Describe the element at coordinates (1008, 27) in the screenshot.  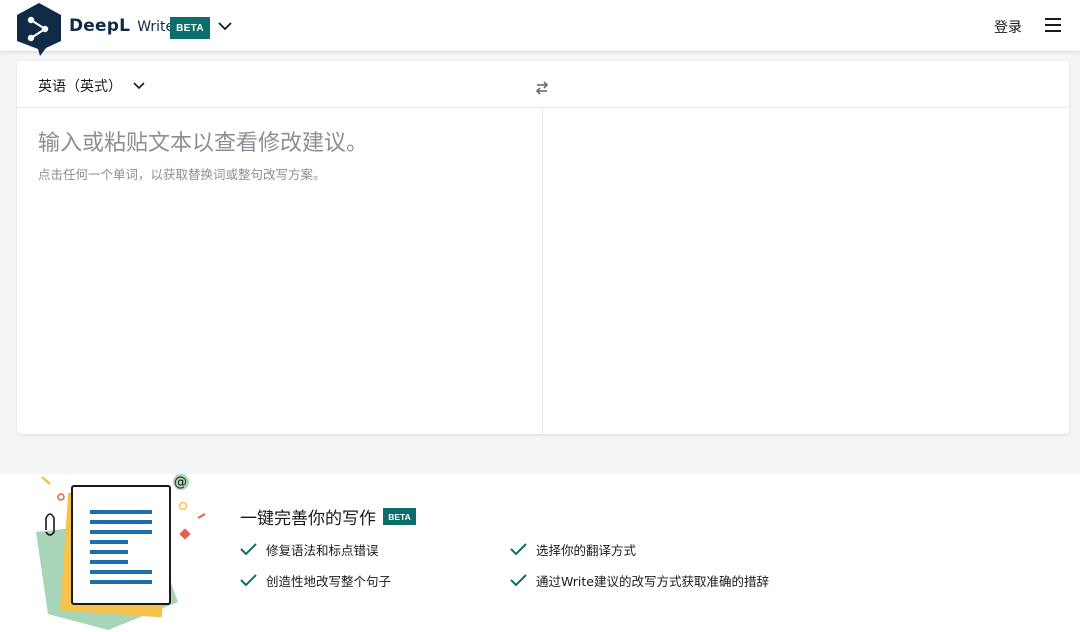
I see `login-link: 登录` at that location.